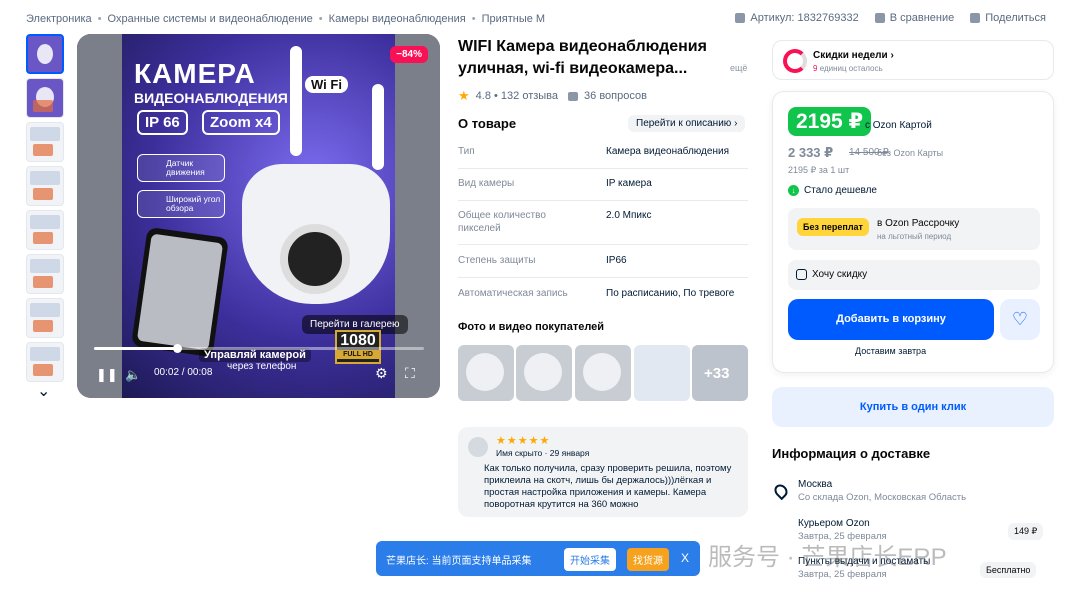 The height and width of the screenshot is (600, 1080). Describe the element at coordinates (513, 293) in the screenshot. I see `attribute-key: Автоматическая запись` at that location.